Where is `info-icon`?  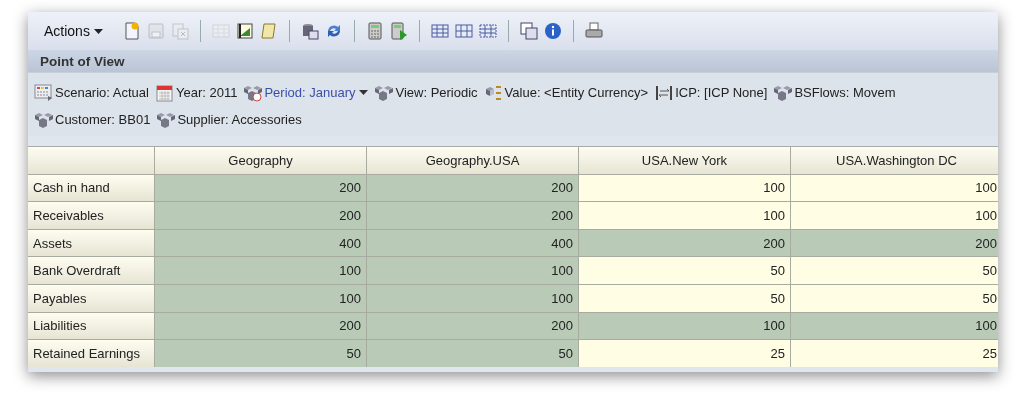
info-icon is located at coordinates (552, 31).